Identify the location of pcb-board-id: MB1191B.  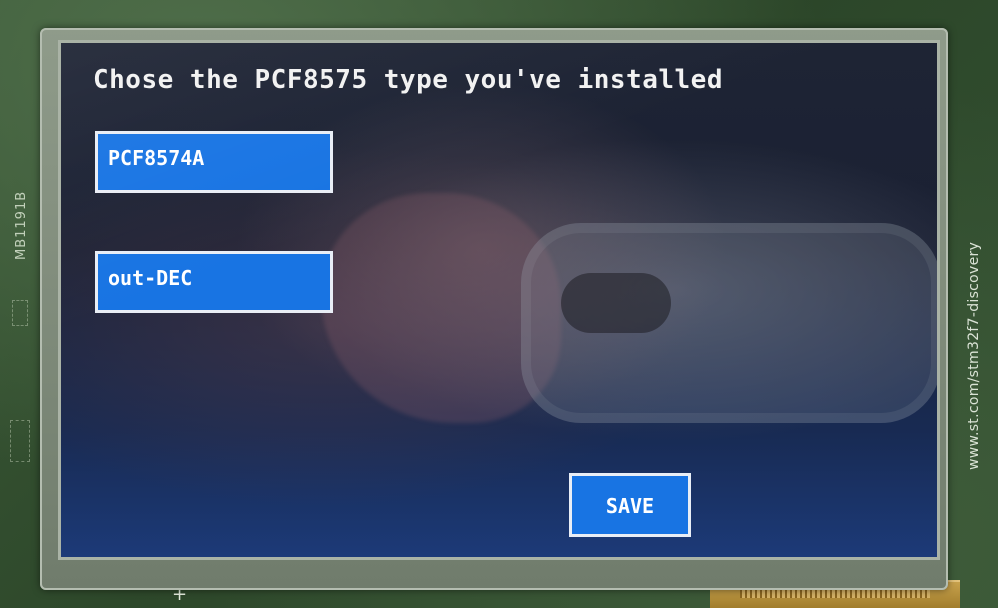
(21, 225).